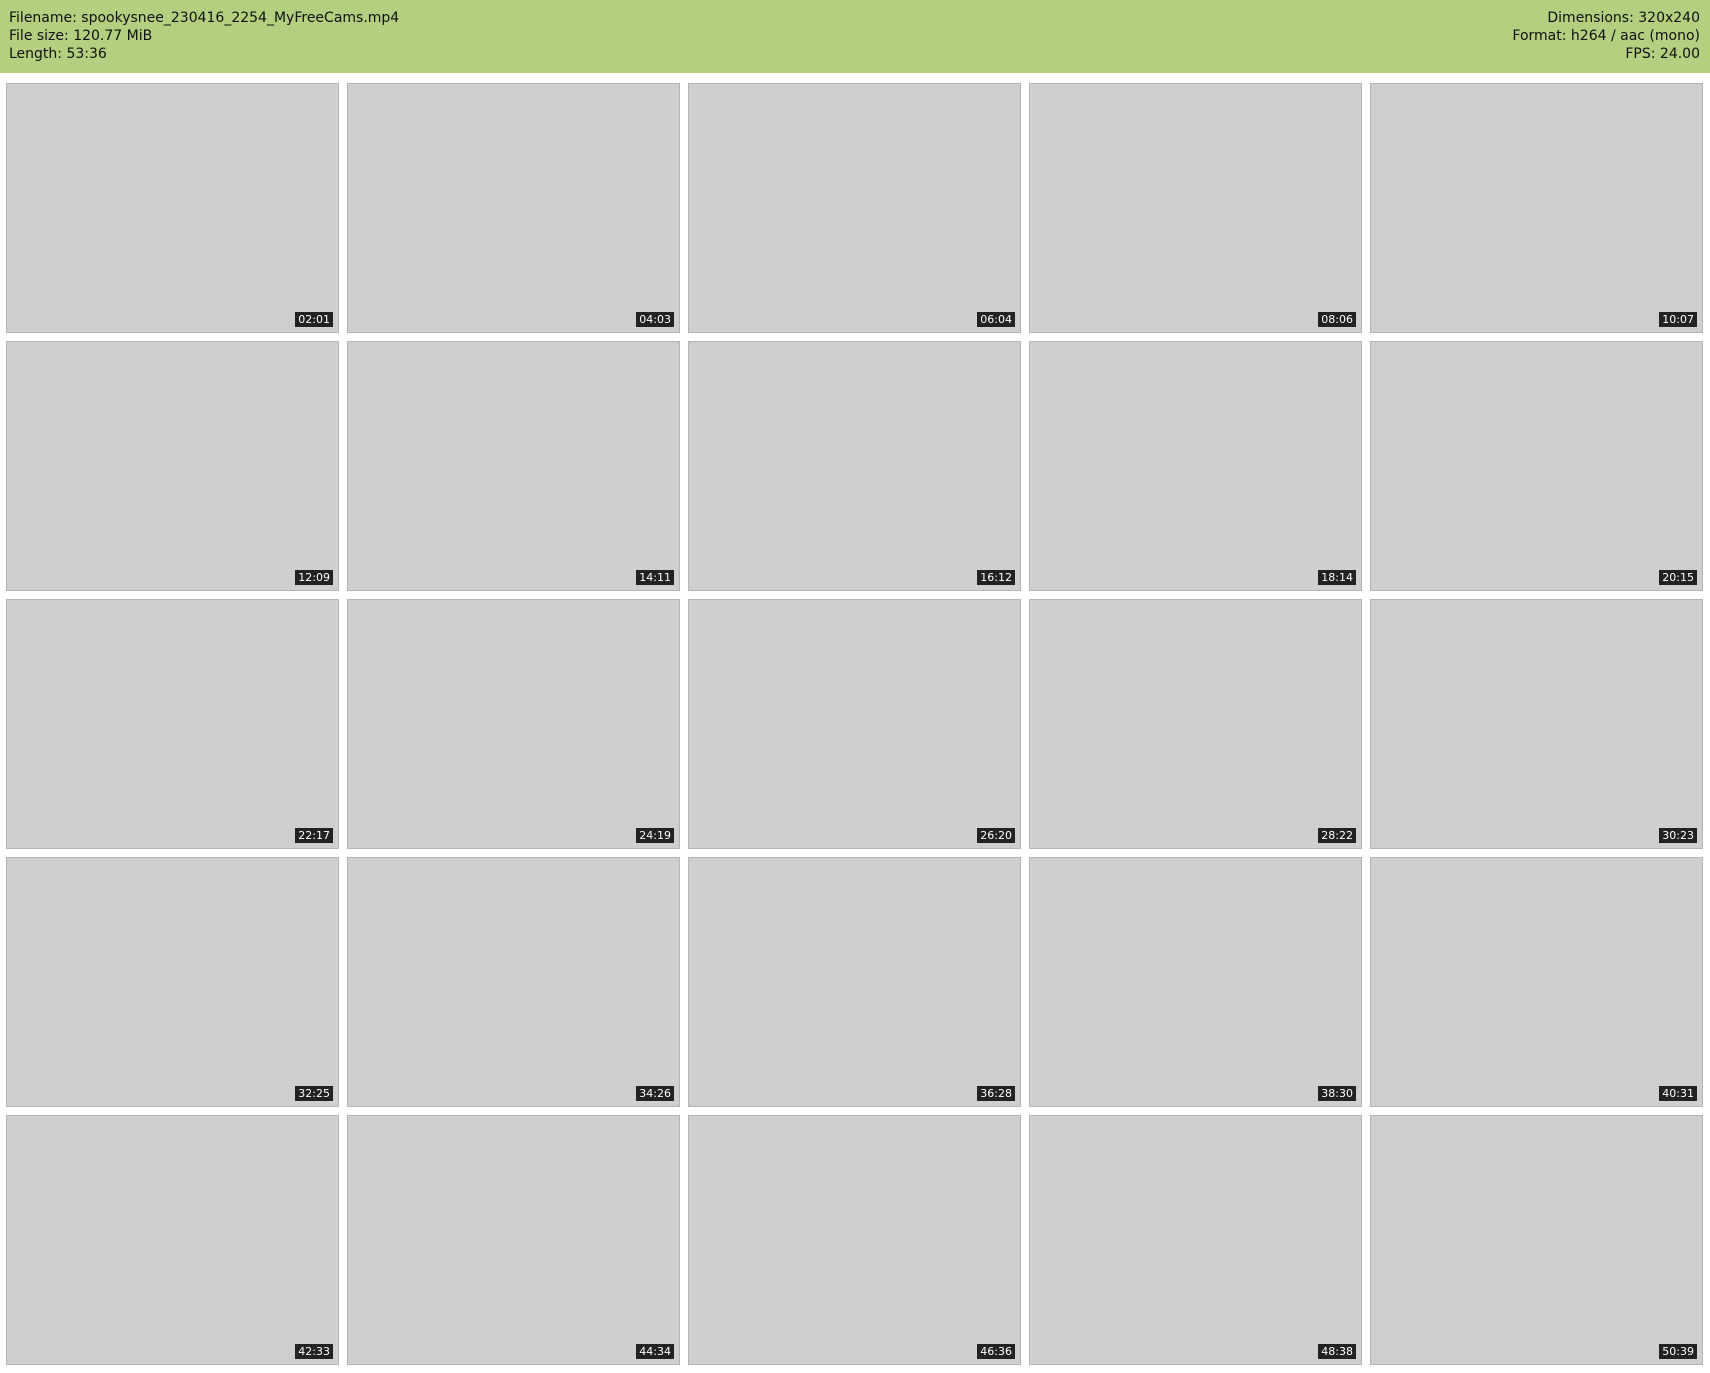 This screenshot has height=1373, width=1710. Describe the element at coordinates (996, 1093) in the screenshot. I see `frame-timestamp: 36:28` at that location.